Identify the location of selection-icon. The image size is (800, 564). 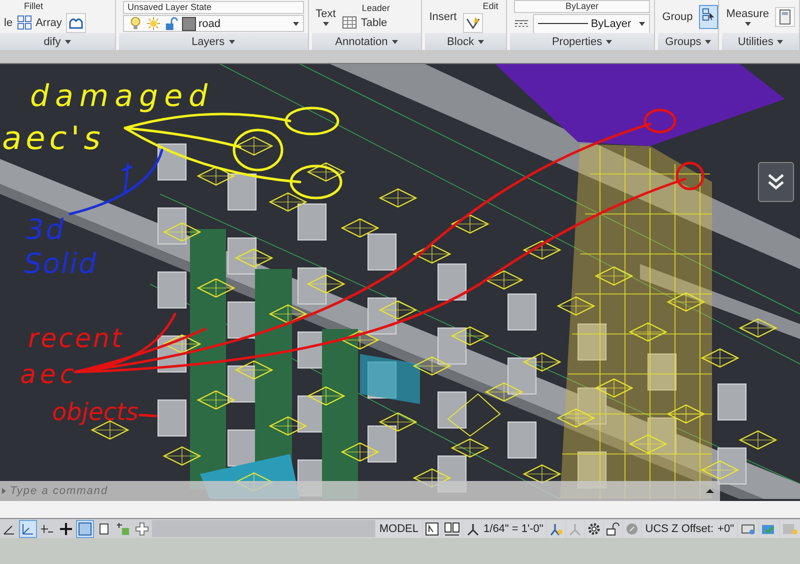
(708, 14).